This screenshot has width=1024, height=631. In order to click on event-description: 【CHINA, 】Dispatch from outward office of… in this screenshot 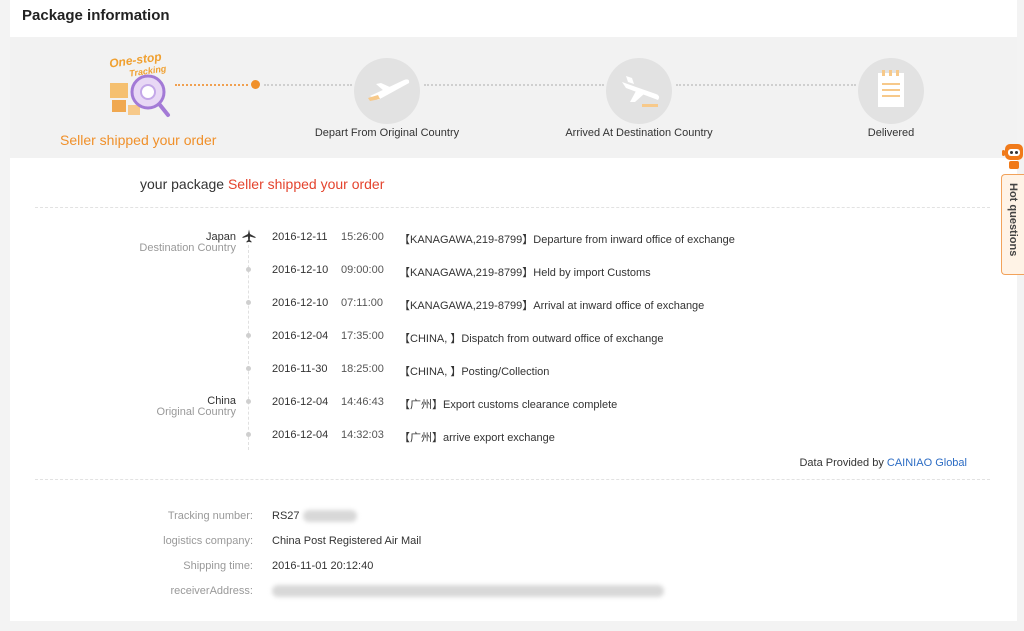, I will do `click(531, 339)`.